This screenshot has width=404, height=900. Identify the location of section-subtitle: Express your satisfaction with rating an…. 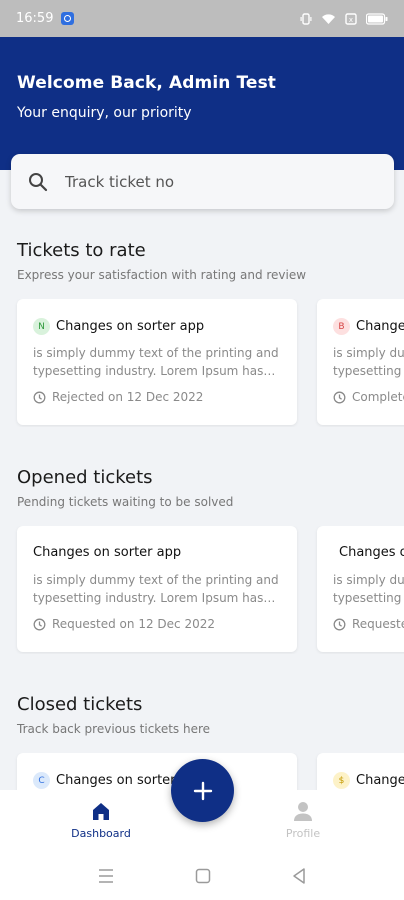
(162, 275).